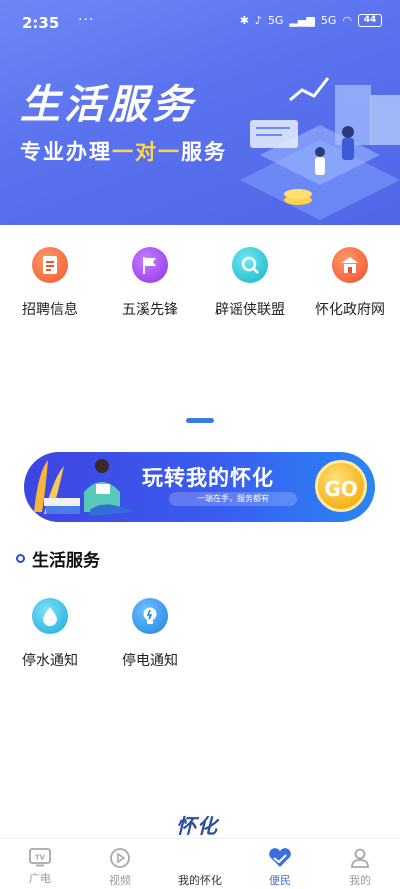 The height and width of the screenshot is (889, 400). What do you see at coordinates (108, 105) in the screenshot?
I see `hero-title: 生活服务` at bounding box center [108, 105].